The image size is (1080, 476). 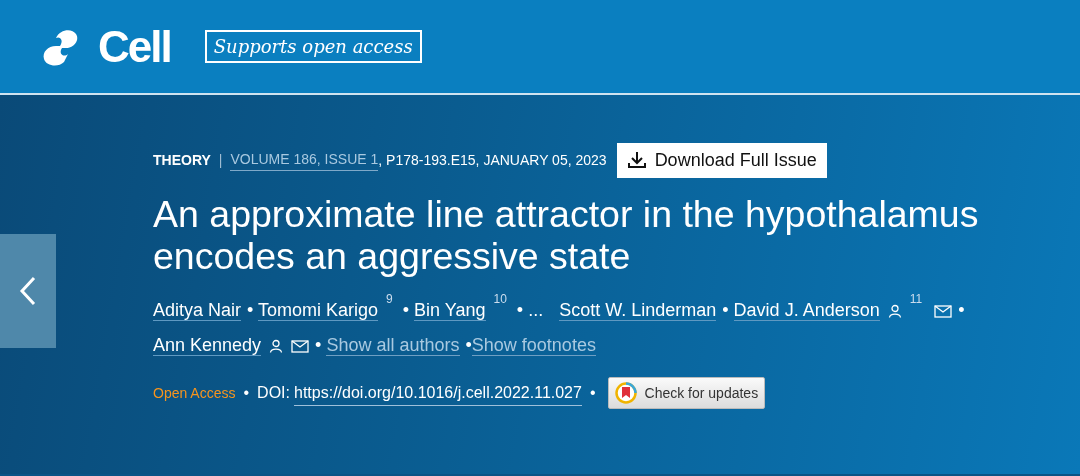 What do you see at coordinates (313, 46) in the screenshot?
I see `open-access-badge: Supports open access` at bounding box center [313, 46].